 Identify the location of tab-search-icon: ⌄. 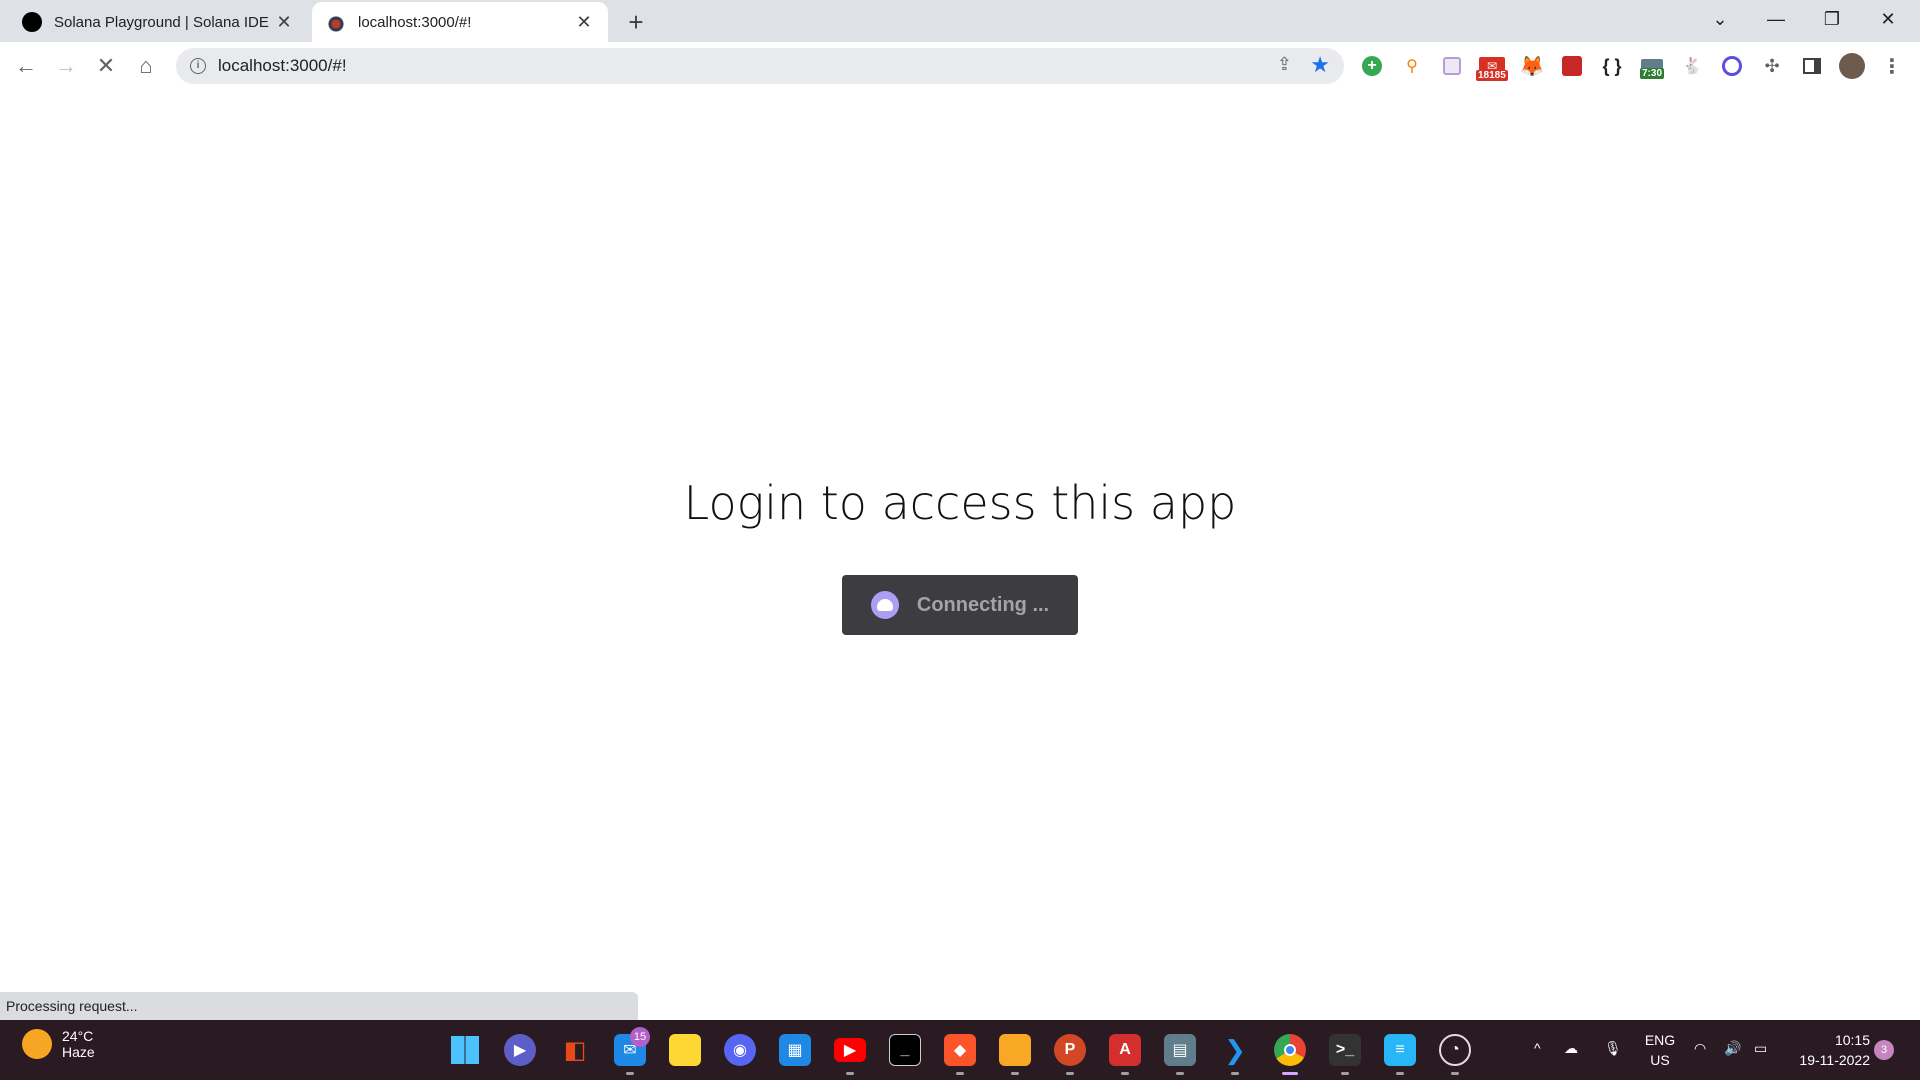
(1720, 19).